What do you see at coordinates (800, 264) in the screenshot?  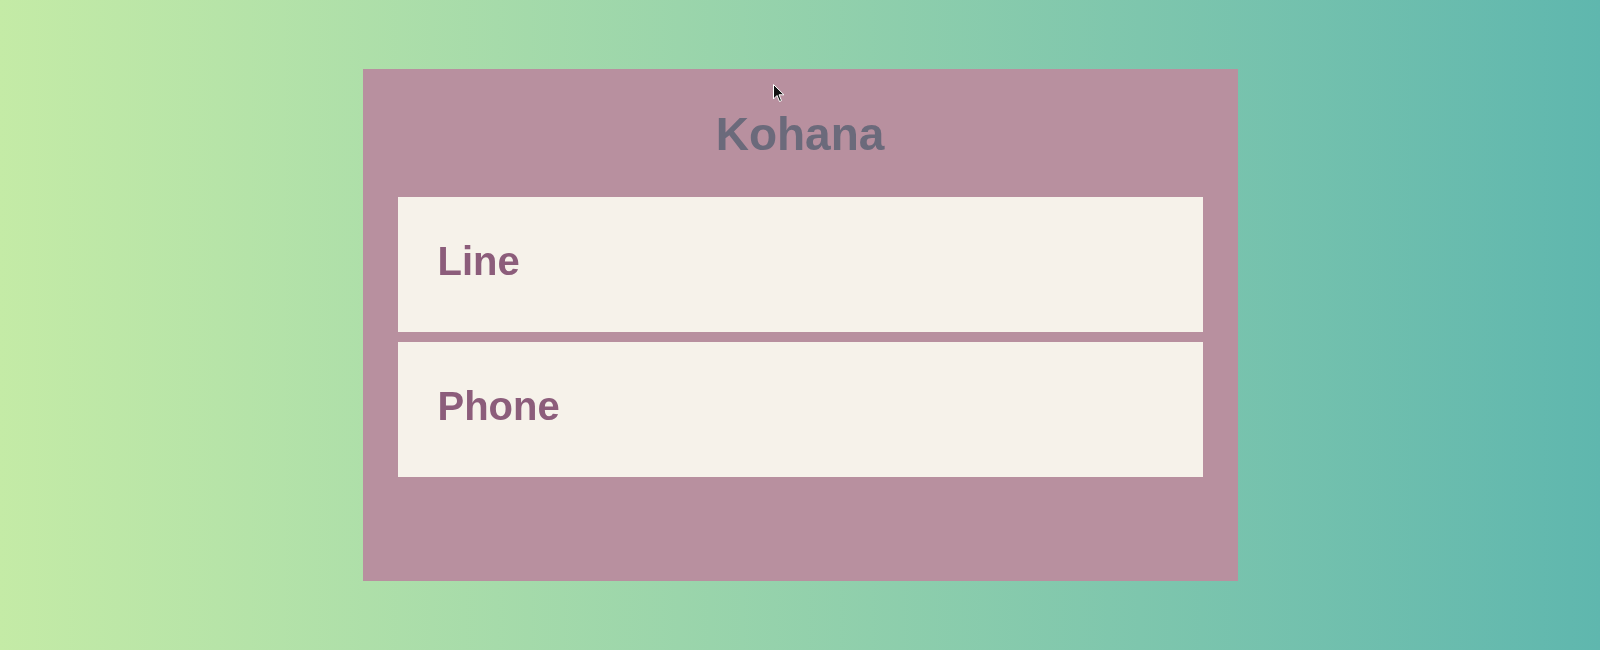 I see `text-field: Line` at bounding box center [800, 264].